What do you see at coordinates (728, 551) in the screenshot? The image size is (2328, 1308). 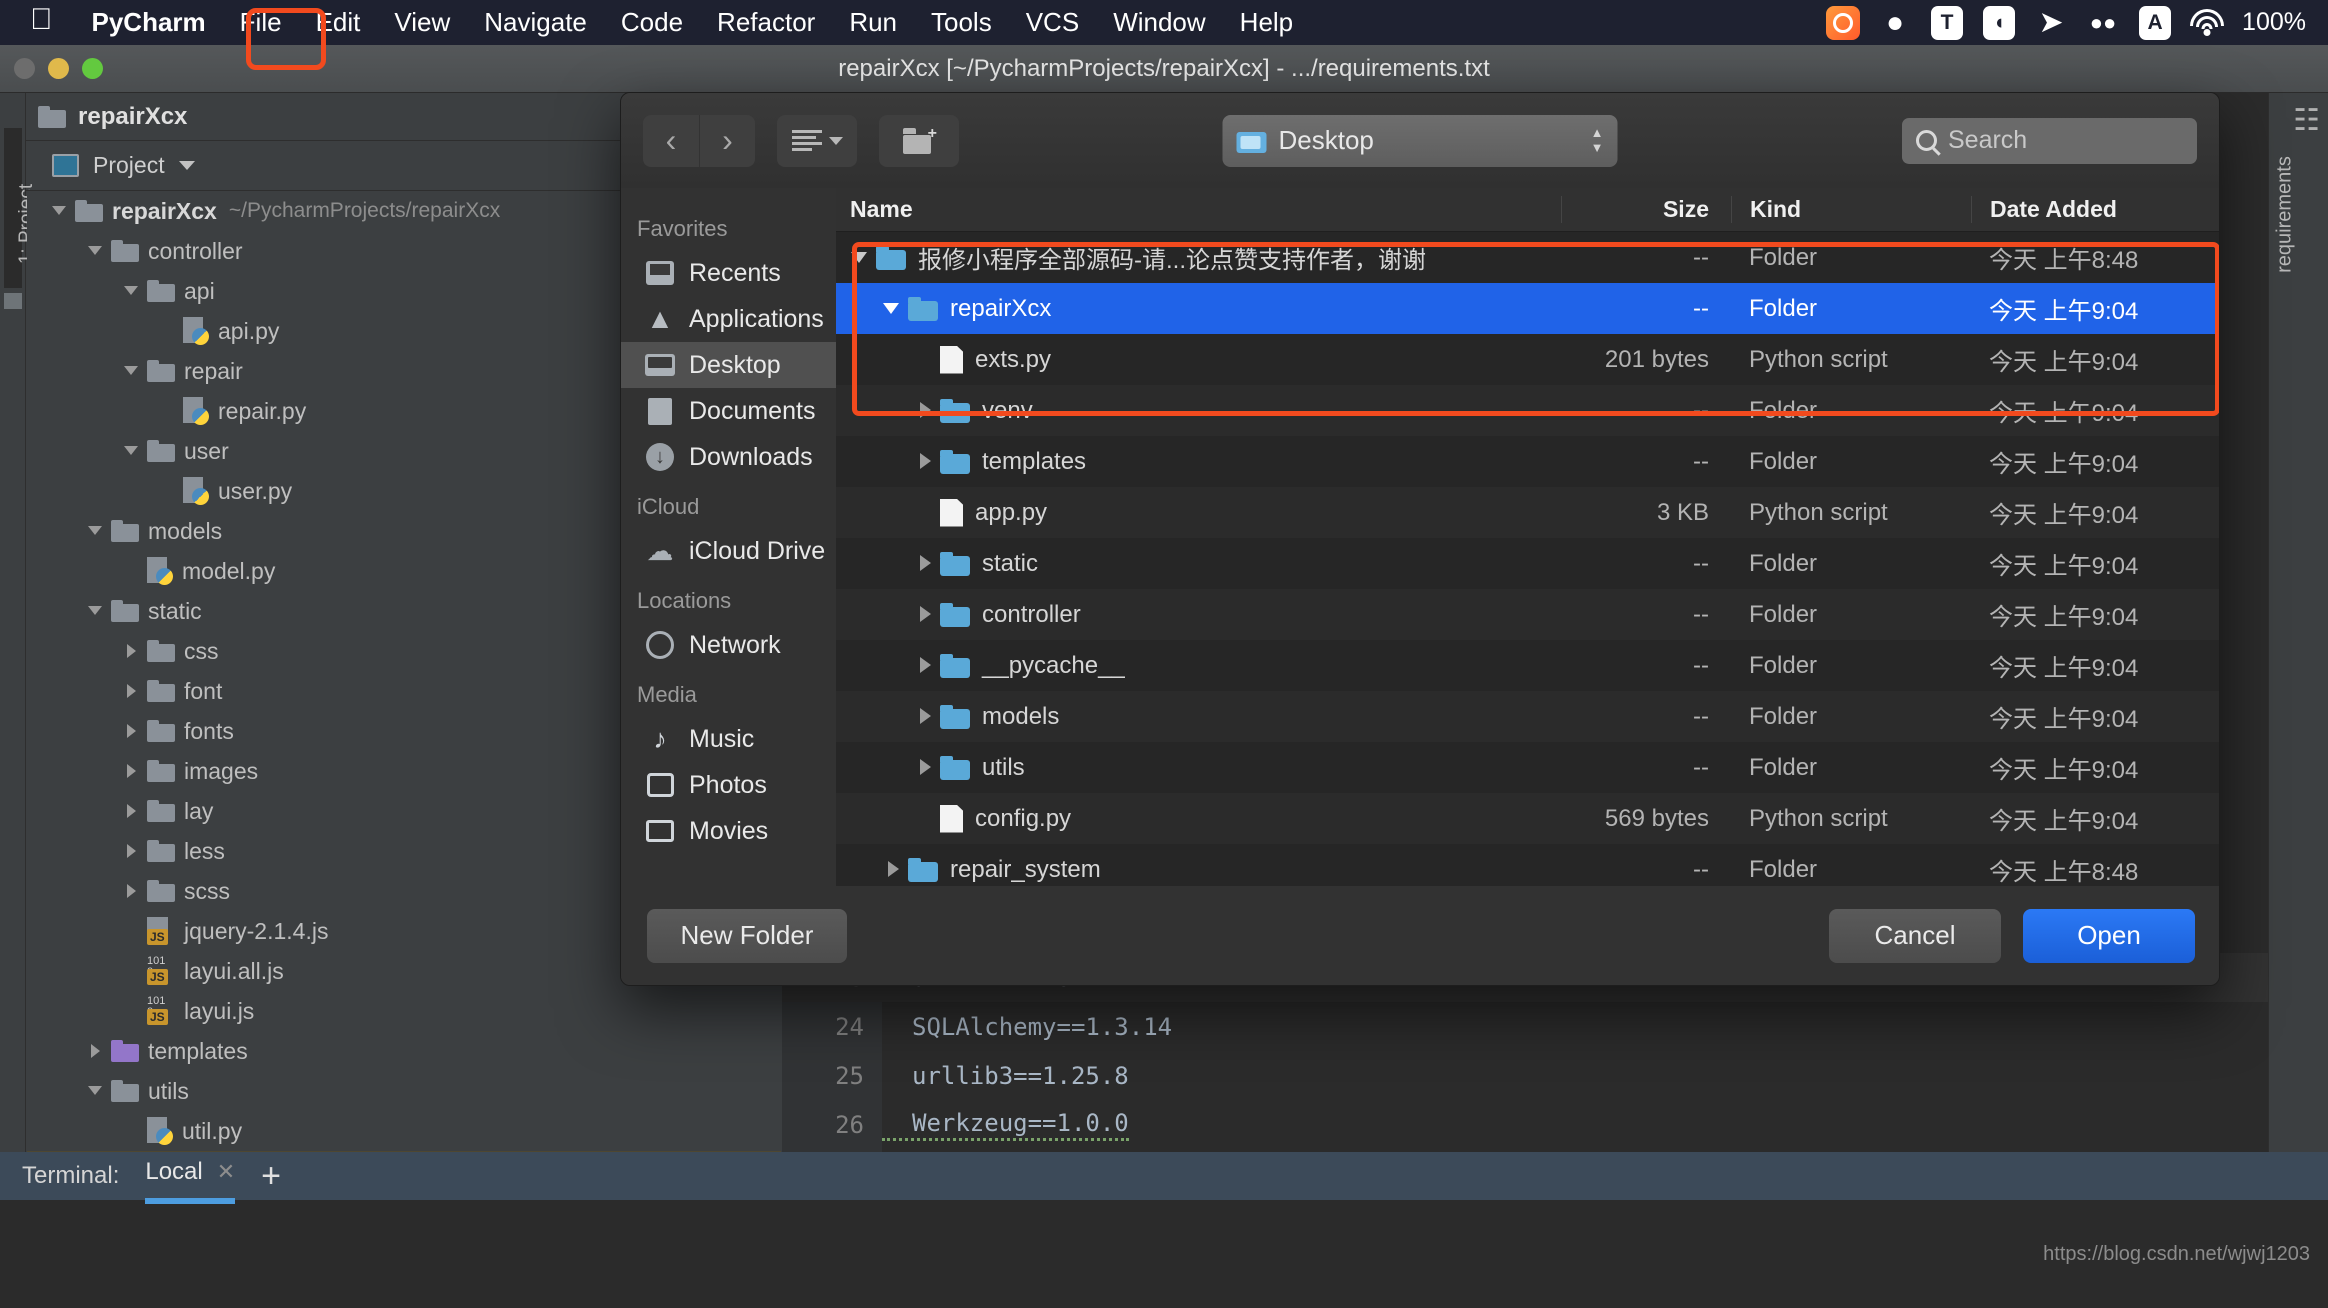 I see `sidebar-item-icloud-drive: ☁ iCloud Drive` at bounding box center [728, 551].